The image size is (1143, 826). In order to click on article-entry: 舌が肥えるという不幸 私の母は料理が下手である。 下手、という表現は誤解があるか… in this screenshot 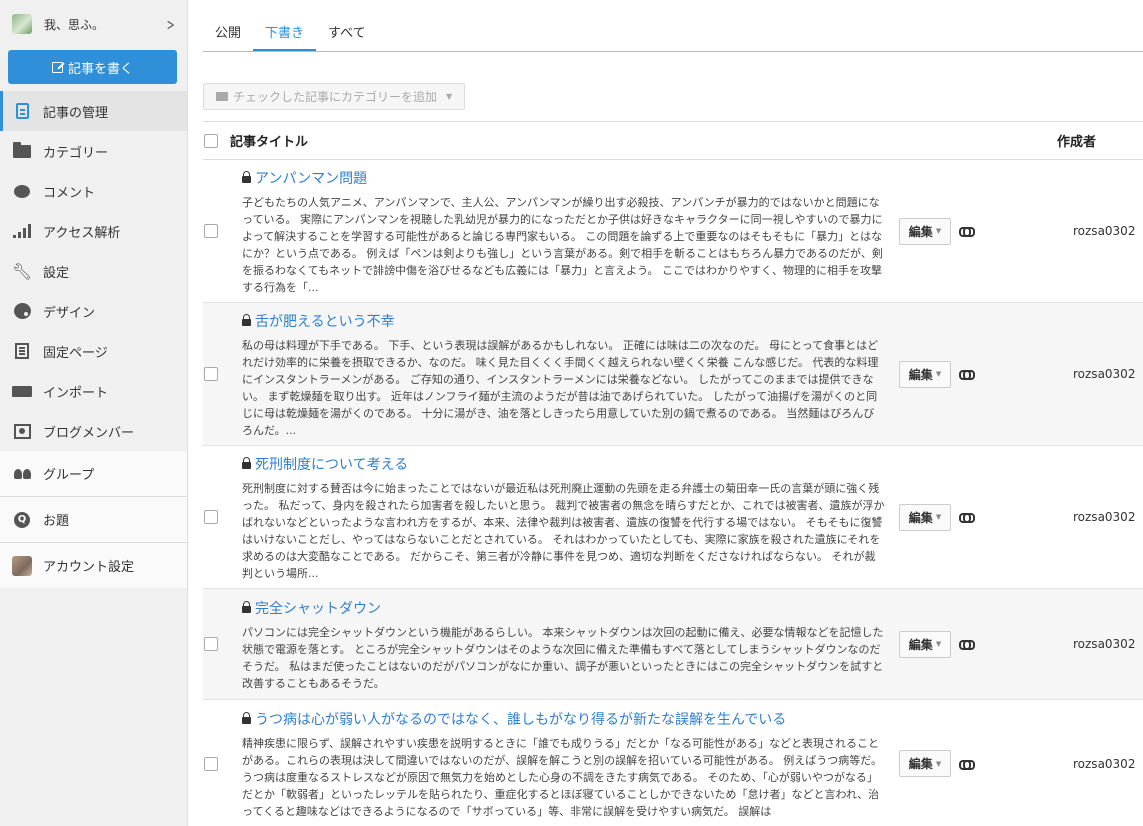, I will do `click(556, 374)`.